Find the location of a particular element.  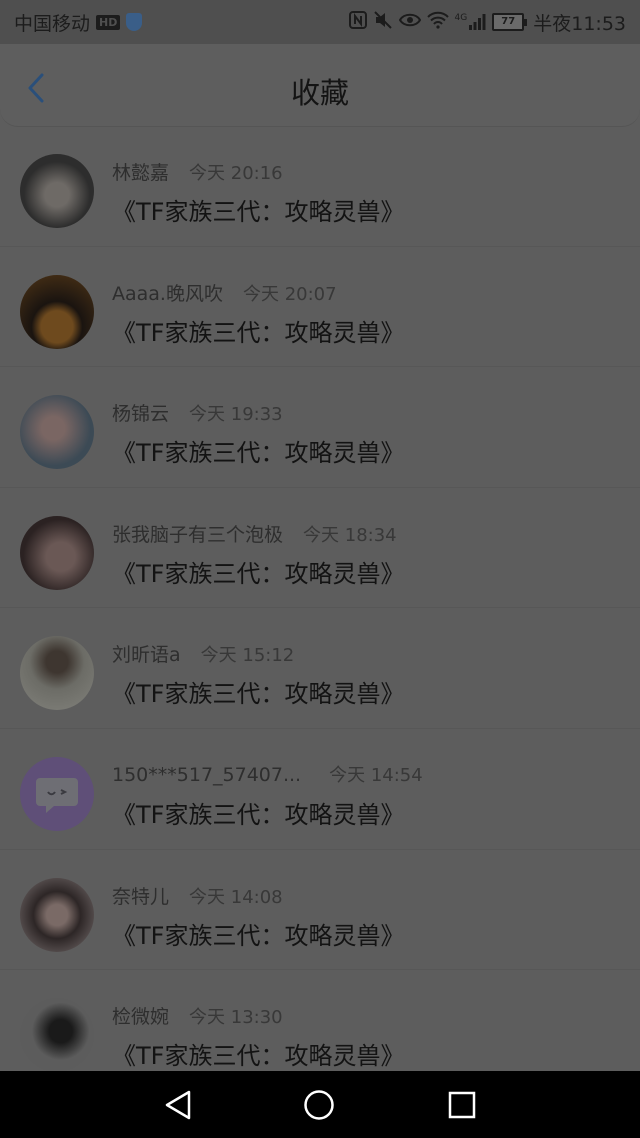

square-recents-icon is located at coordinates (462, 1105).